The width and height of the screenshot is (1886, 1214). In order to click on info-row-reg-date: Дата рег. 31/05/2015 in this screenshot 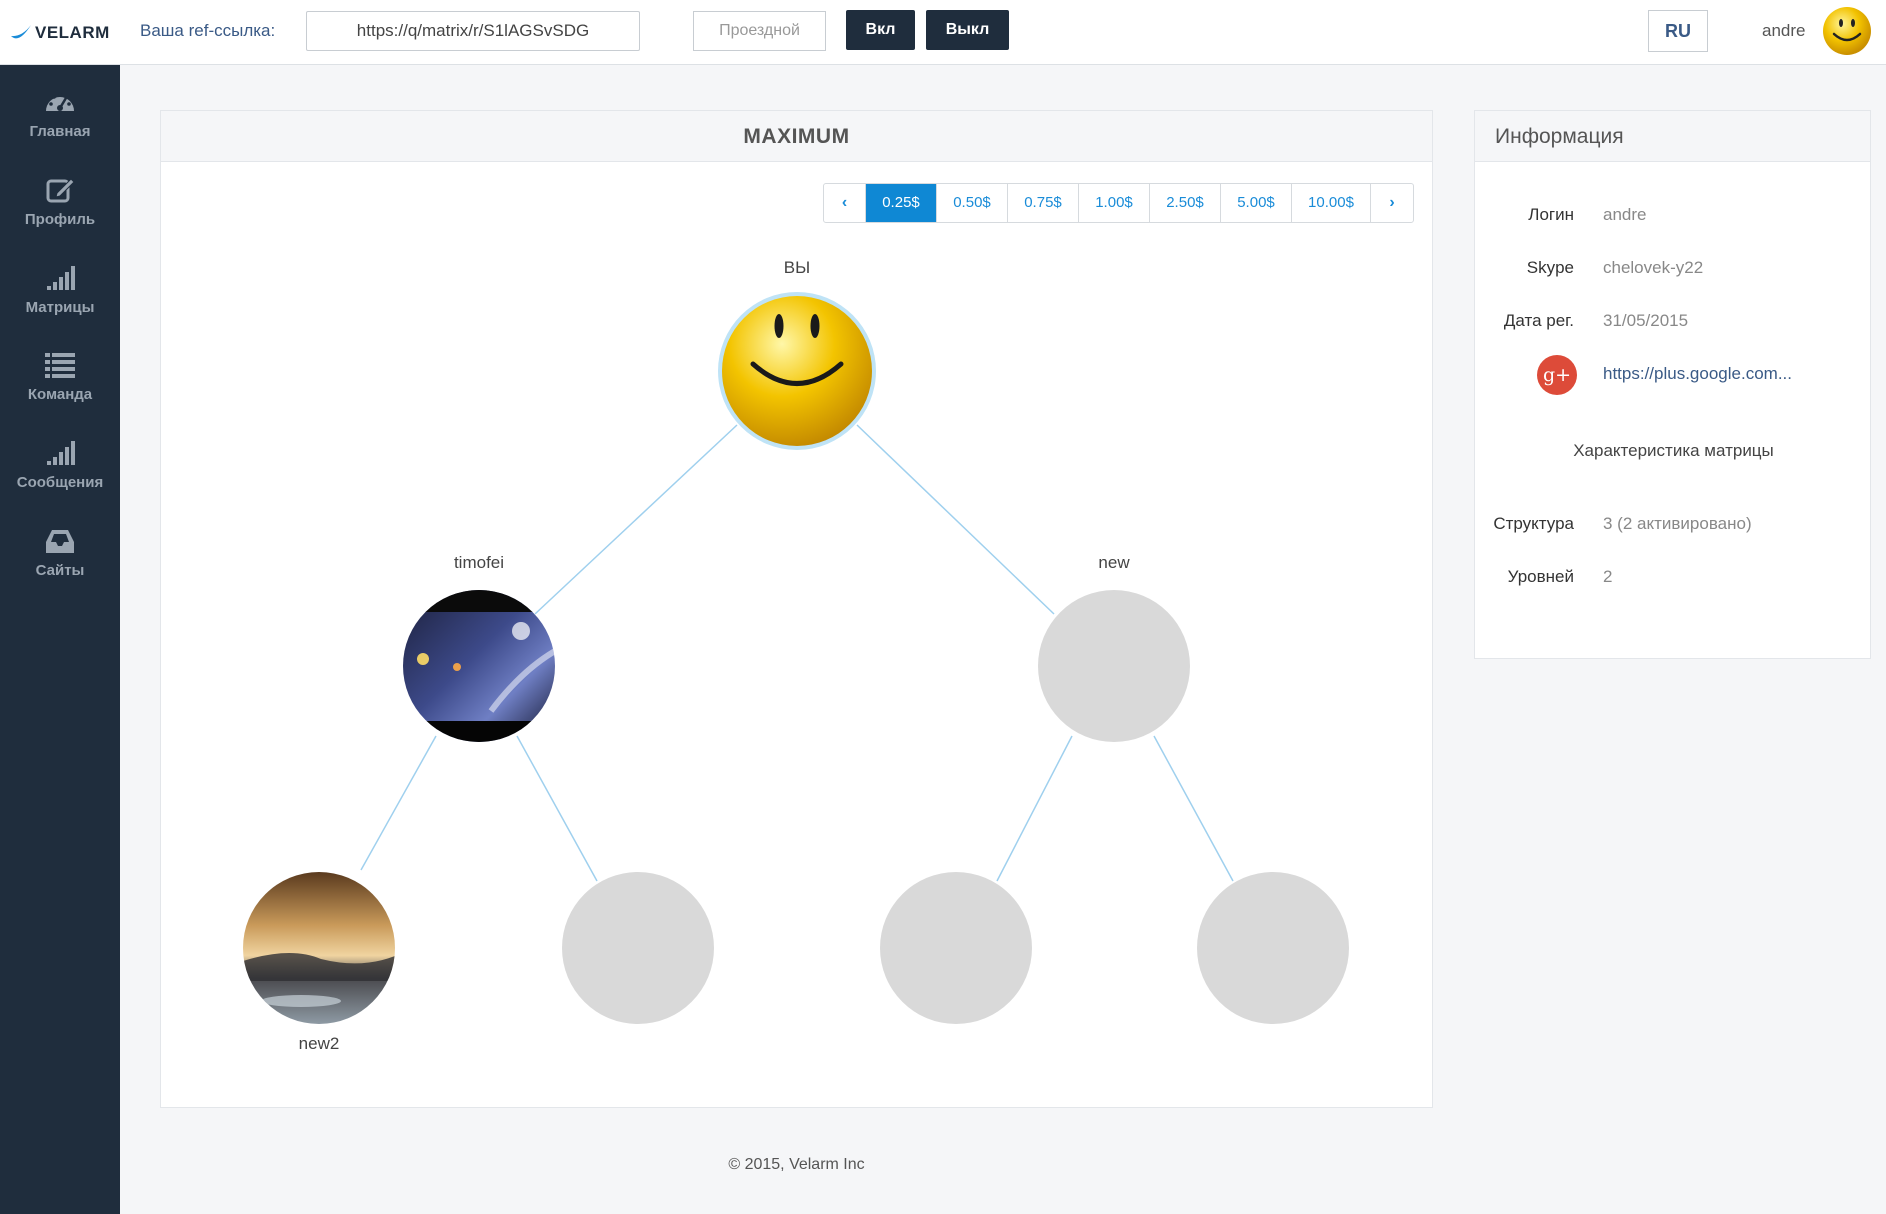, I will do `click(1673, 326)`.